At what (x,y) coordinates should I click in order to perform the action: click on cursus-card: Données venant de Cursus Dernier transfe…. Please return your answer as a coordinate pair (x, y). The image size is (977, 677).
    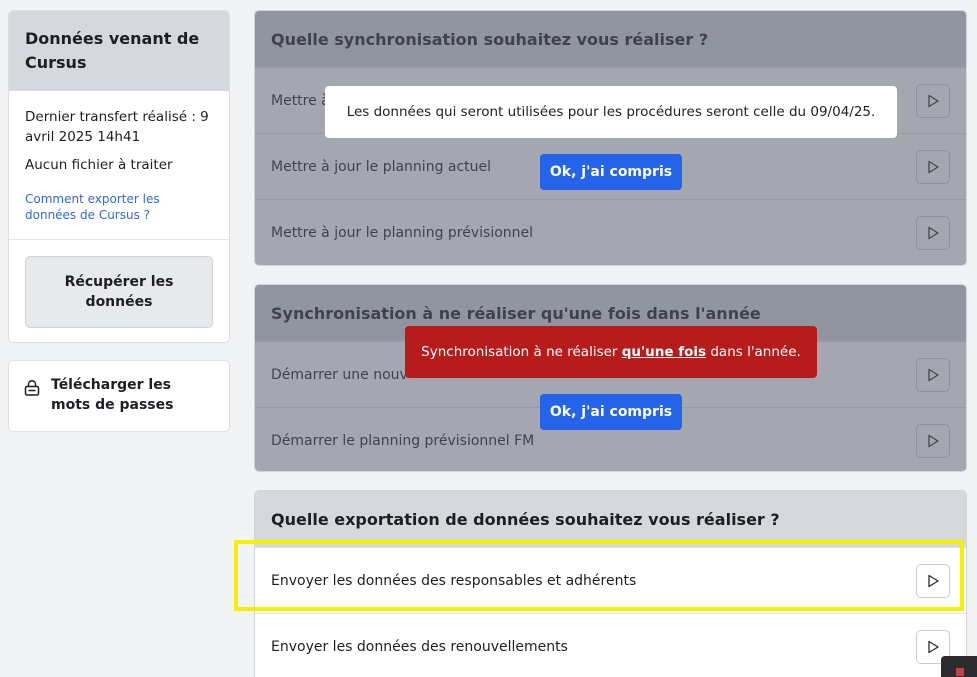
    Looking at the image, I should click on (119, 176).